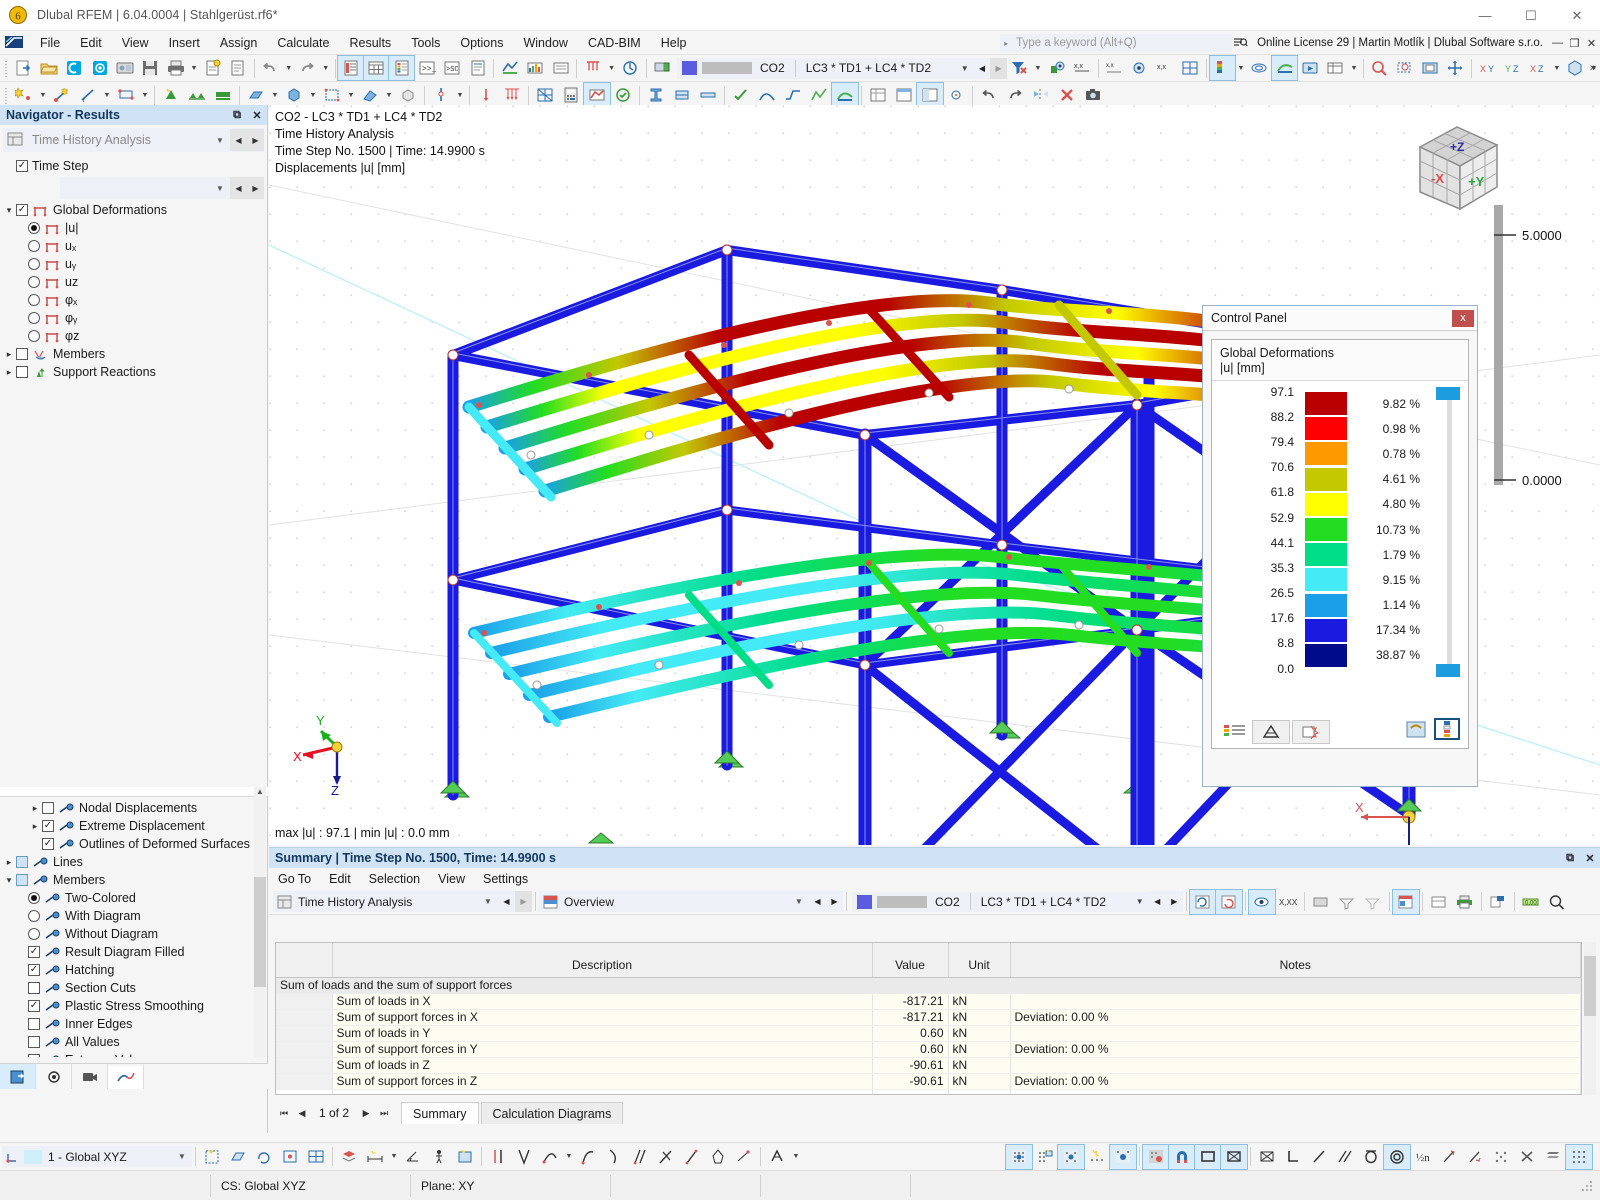 This screenshot has width=1600, height=1200. Describe the element at coordinates (126, 862) in the screenshot. I see `tree-item-lines: ▸ Lines` at that location.